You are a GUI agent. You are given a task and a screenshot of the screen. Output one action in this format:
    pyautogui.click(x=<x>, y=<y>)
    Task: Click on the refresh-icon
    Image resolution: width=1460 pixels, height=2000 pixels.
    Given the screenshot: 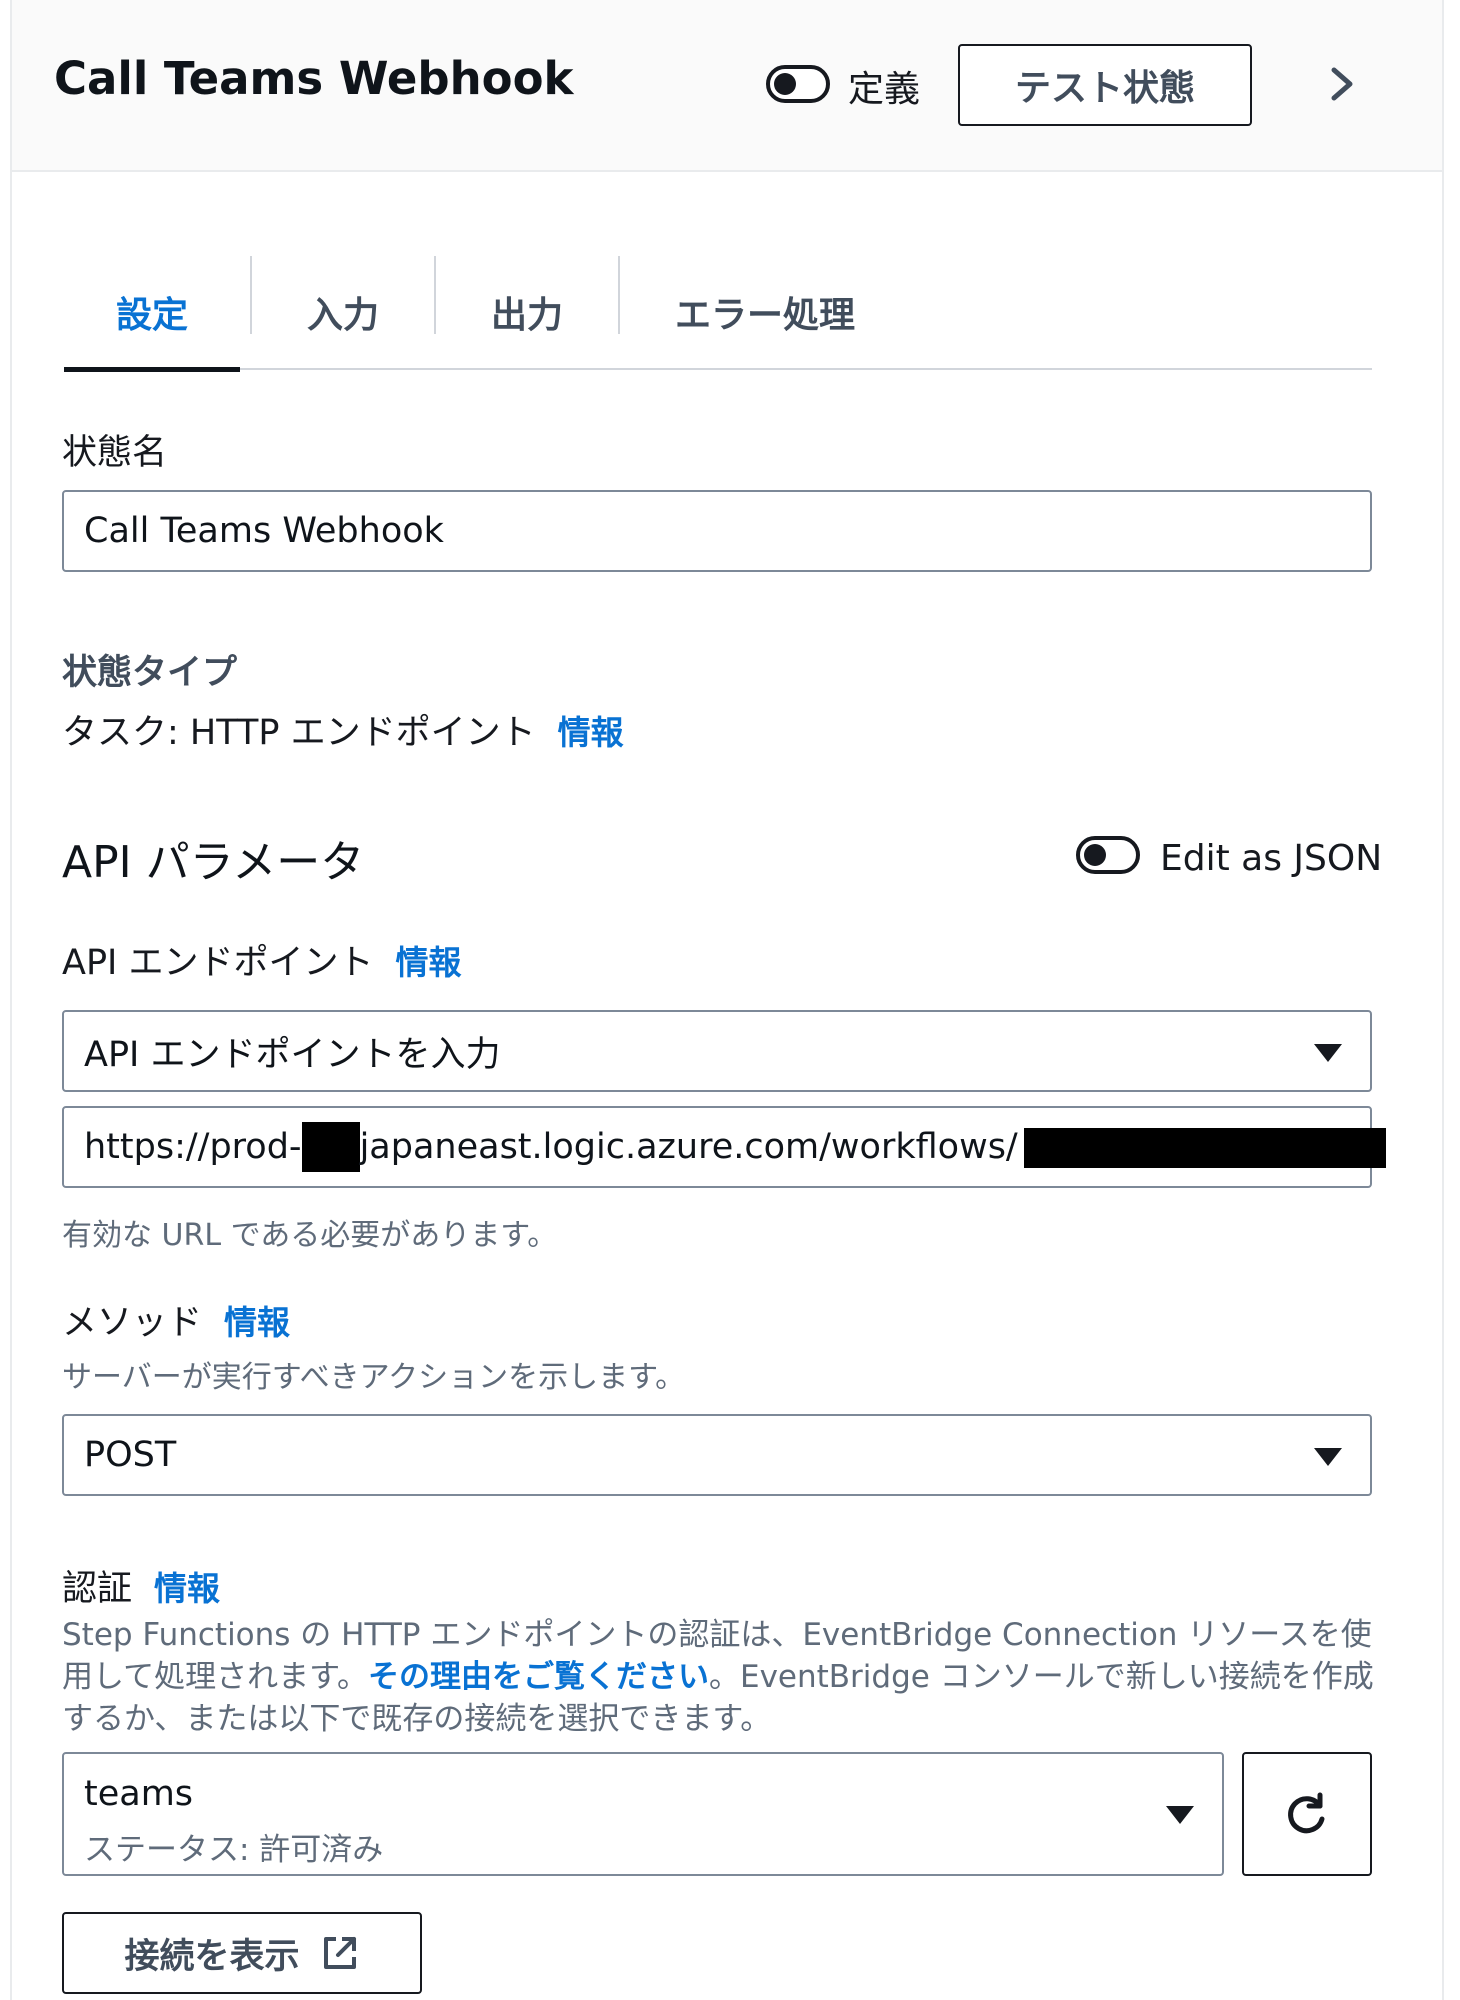 What is the action you would take?
    pyautogui.click(x=1306, y=1813)
    